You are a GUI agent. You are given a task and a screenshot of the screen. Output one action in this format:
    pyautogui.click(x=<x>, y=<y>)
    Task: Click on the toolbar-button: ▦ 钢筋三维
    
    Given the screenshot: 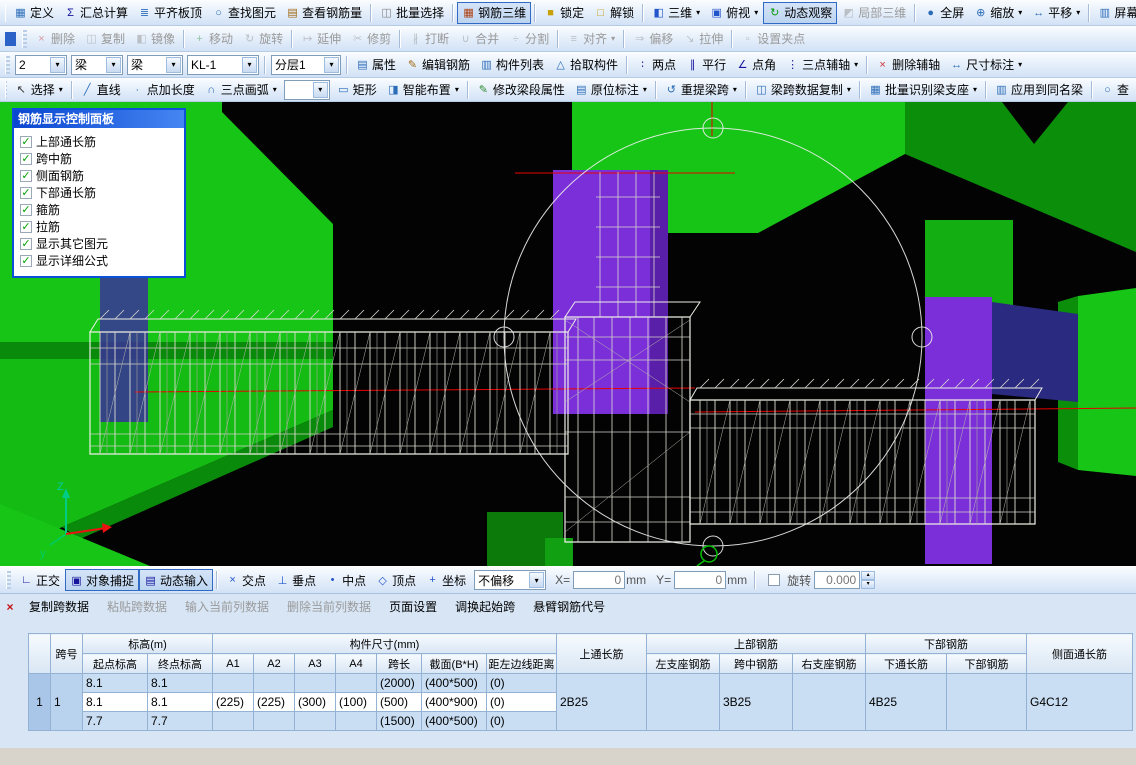 What is the action you would take?
    pyautogui.click(x=494, y=12)
    